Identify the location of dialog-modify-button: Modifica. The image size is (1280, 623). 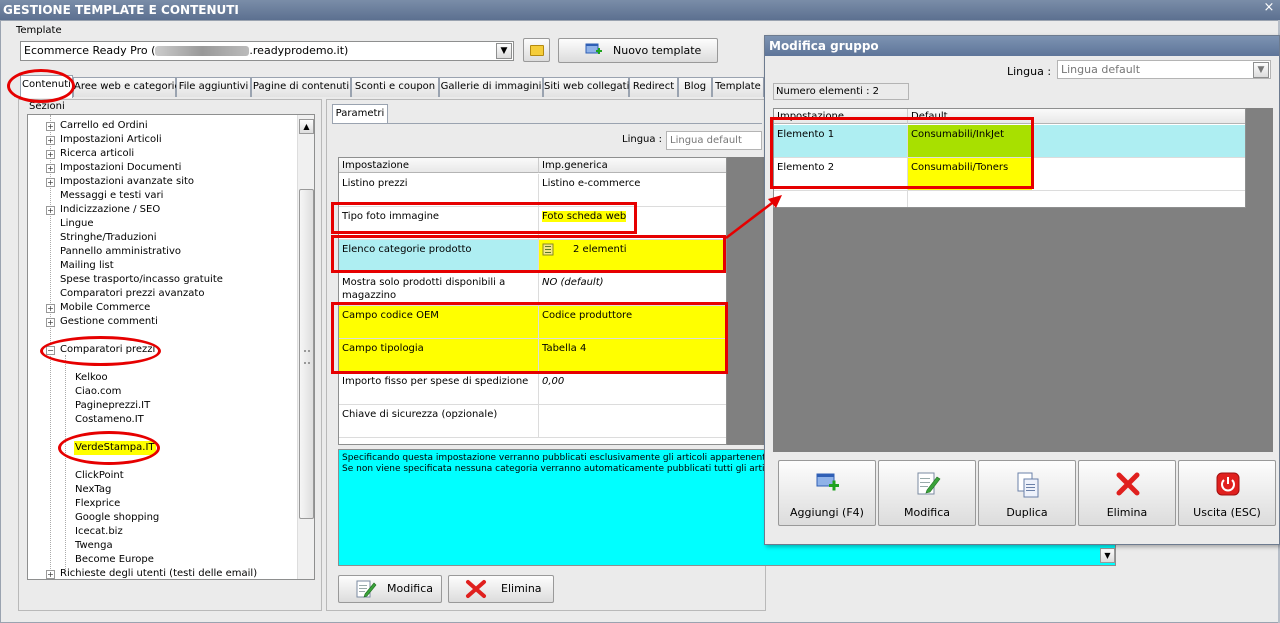
(927, 493).